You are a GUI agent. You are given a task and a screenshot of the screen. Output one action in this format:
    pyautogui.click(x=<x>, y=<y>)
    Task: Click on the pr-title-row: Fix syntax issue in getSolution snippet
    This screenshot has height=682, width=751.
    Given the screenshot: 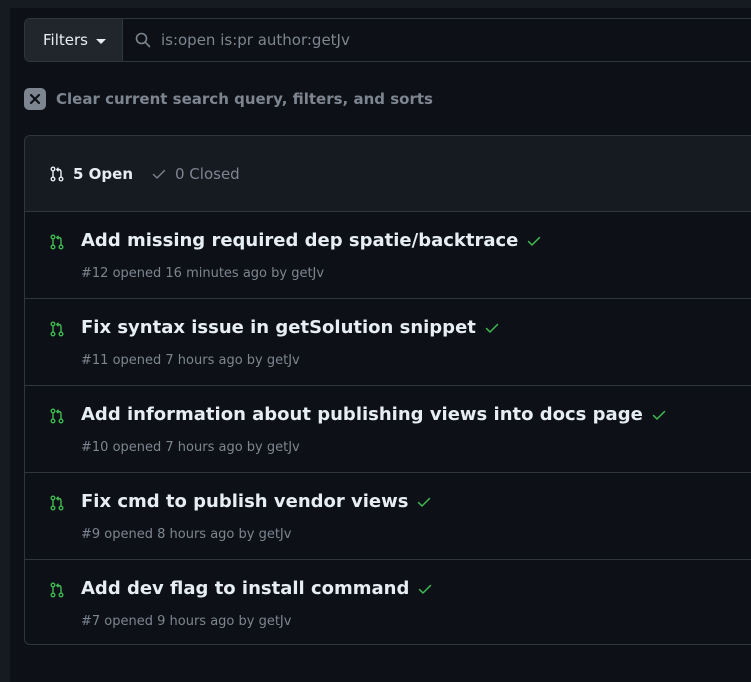 What is the action you would take?
    pyautogui.click(x=290, y=327)
    